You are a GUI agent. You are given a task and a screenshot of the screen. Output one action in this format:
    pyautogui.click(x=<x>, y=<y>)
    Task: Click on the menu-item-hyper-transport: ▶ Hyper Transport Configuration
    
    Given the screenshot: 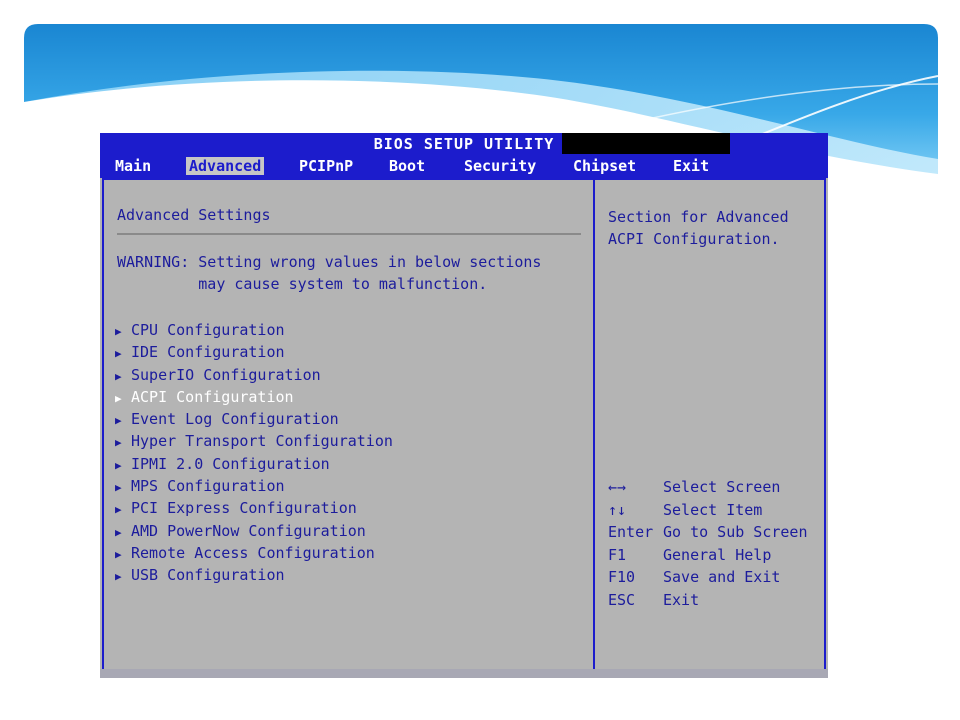 What is the action you would take?
    pyautogui.click(x=254, y=441)
    